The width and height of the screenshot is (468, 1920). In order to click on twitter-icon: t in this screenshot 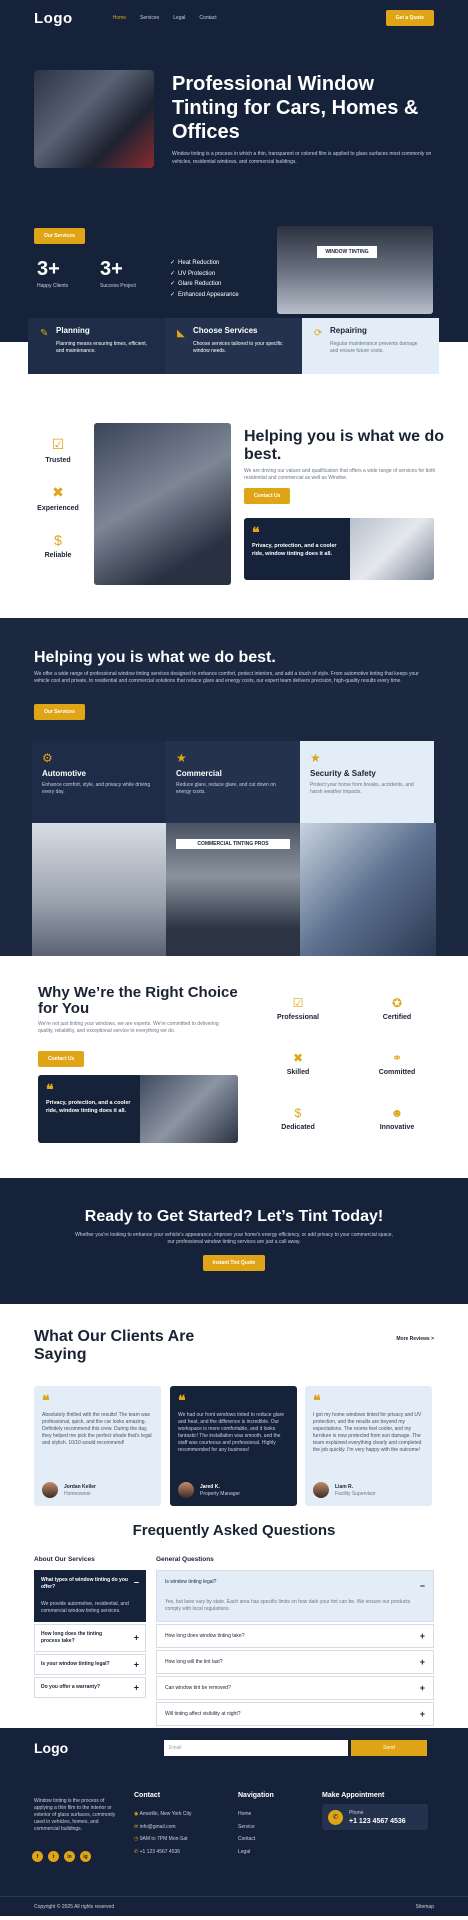, I will do `click(53, 1856)`.